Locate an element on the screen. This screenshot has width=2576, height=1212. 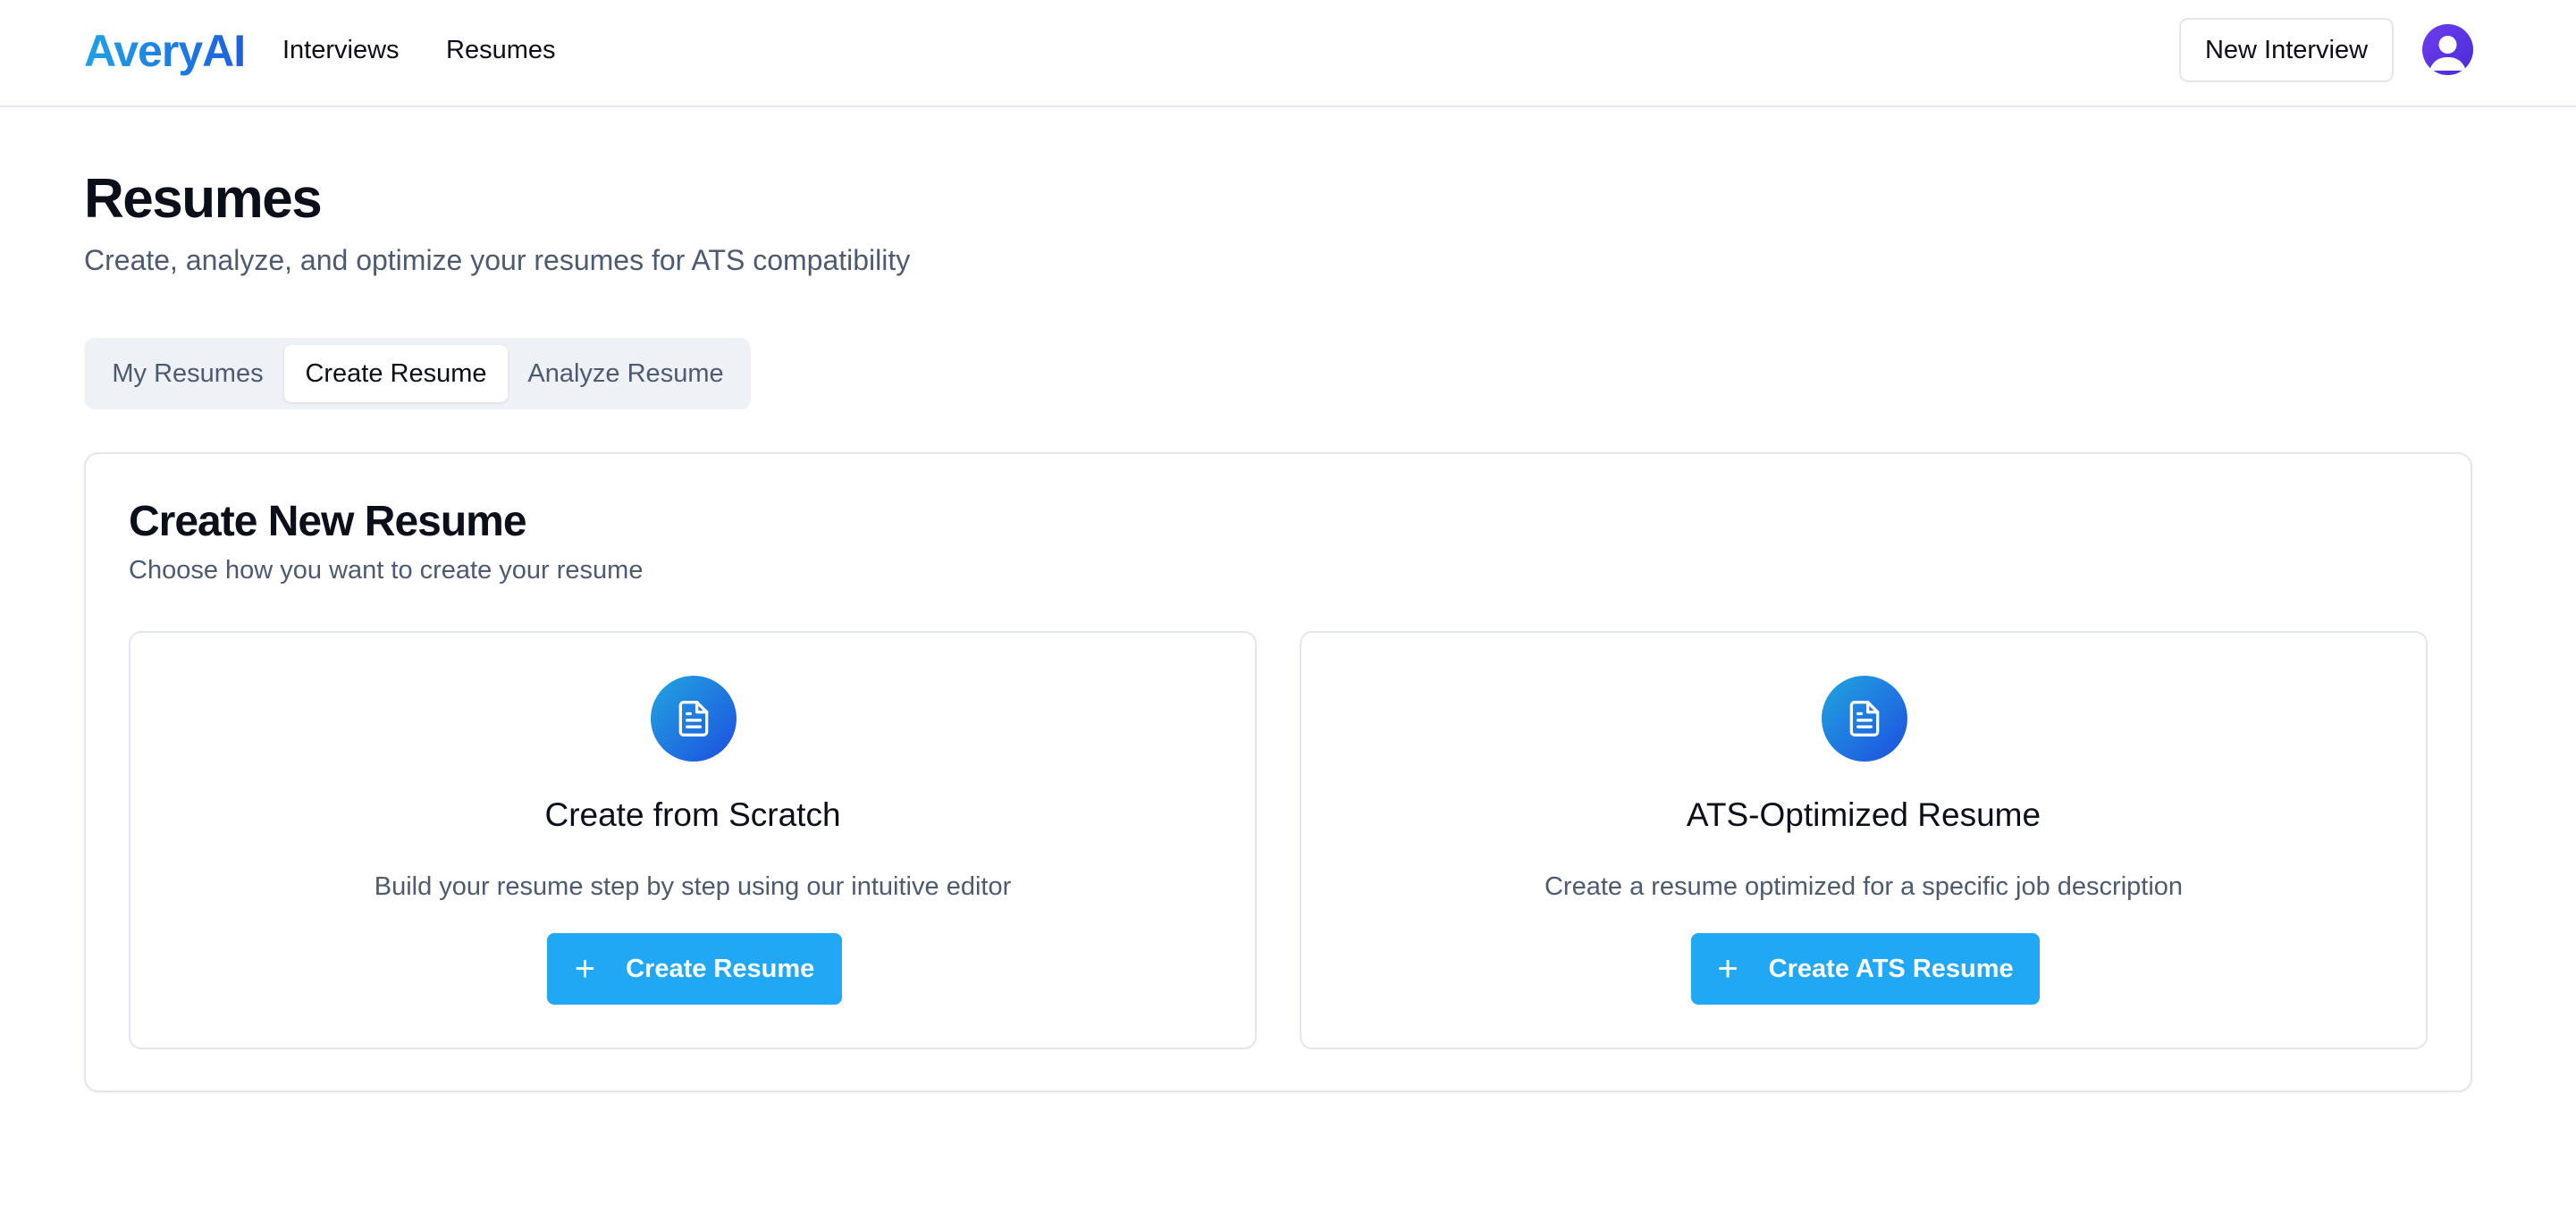
resume-tabs: My Resumes Create Resume Analyze Resume is located at coordinates (418, 373).